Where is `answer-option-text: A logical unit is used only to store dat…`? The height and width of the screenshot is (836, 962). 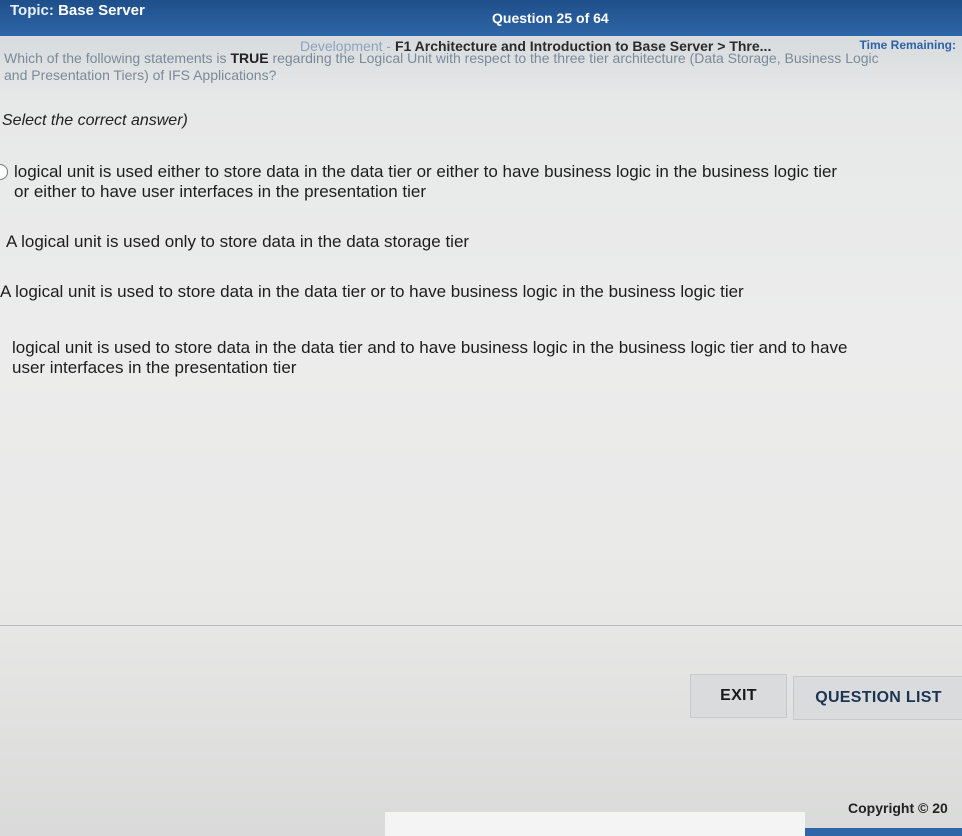
answer-option-text: A logical unit is used only to store dat… is located at coordinates (238, 241).